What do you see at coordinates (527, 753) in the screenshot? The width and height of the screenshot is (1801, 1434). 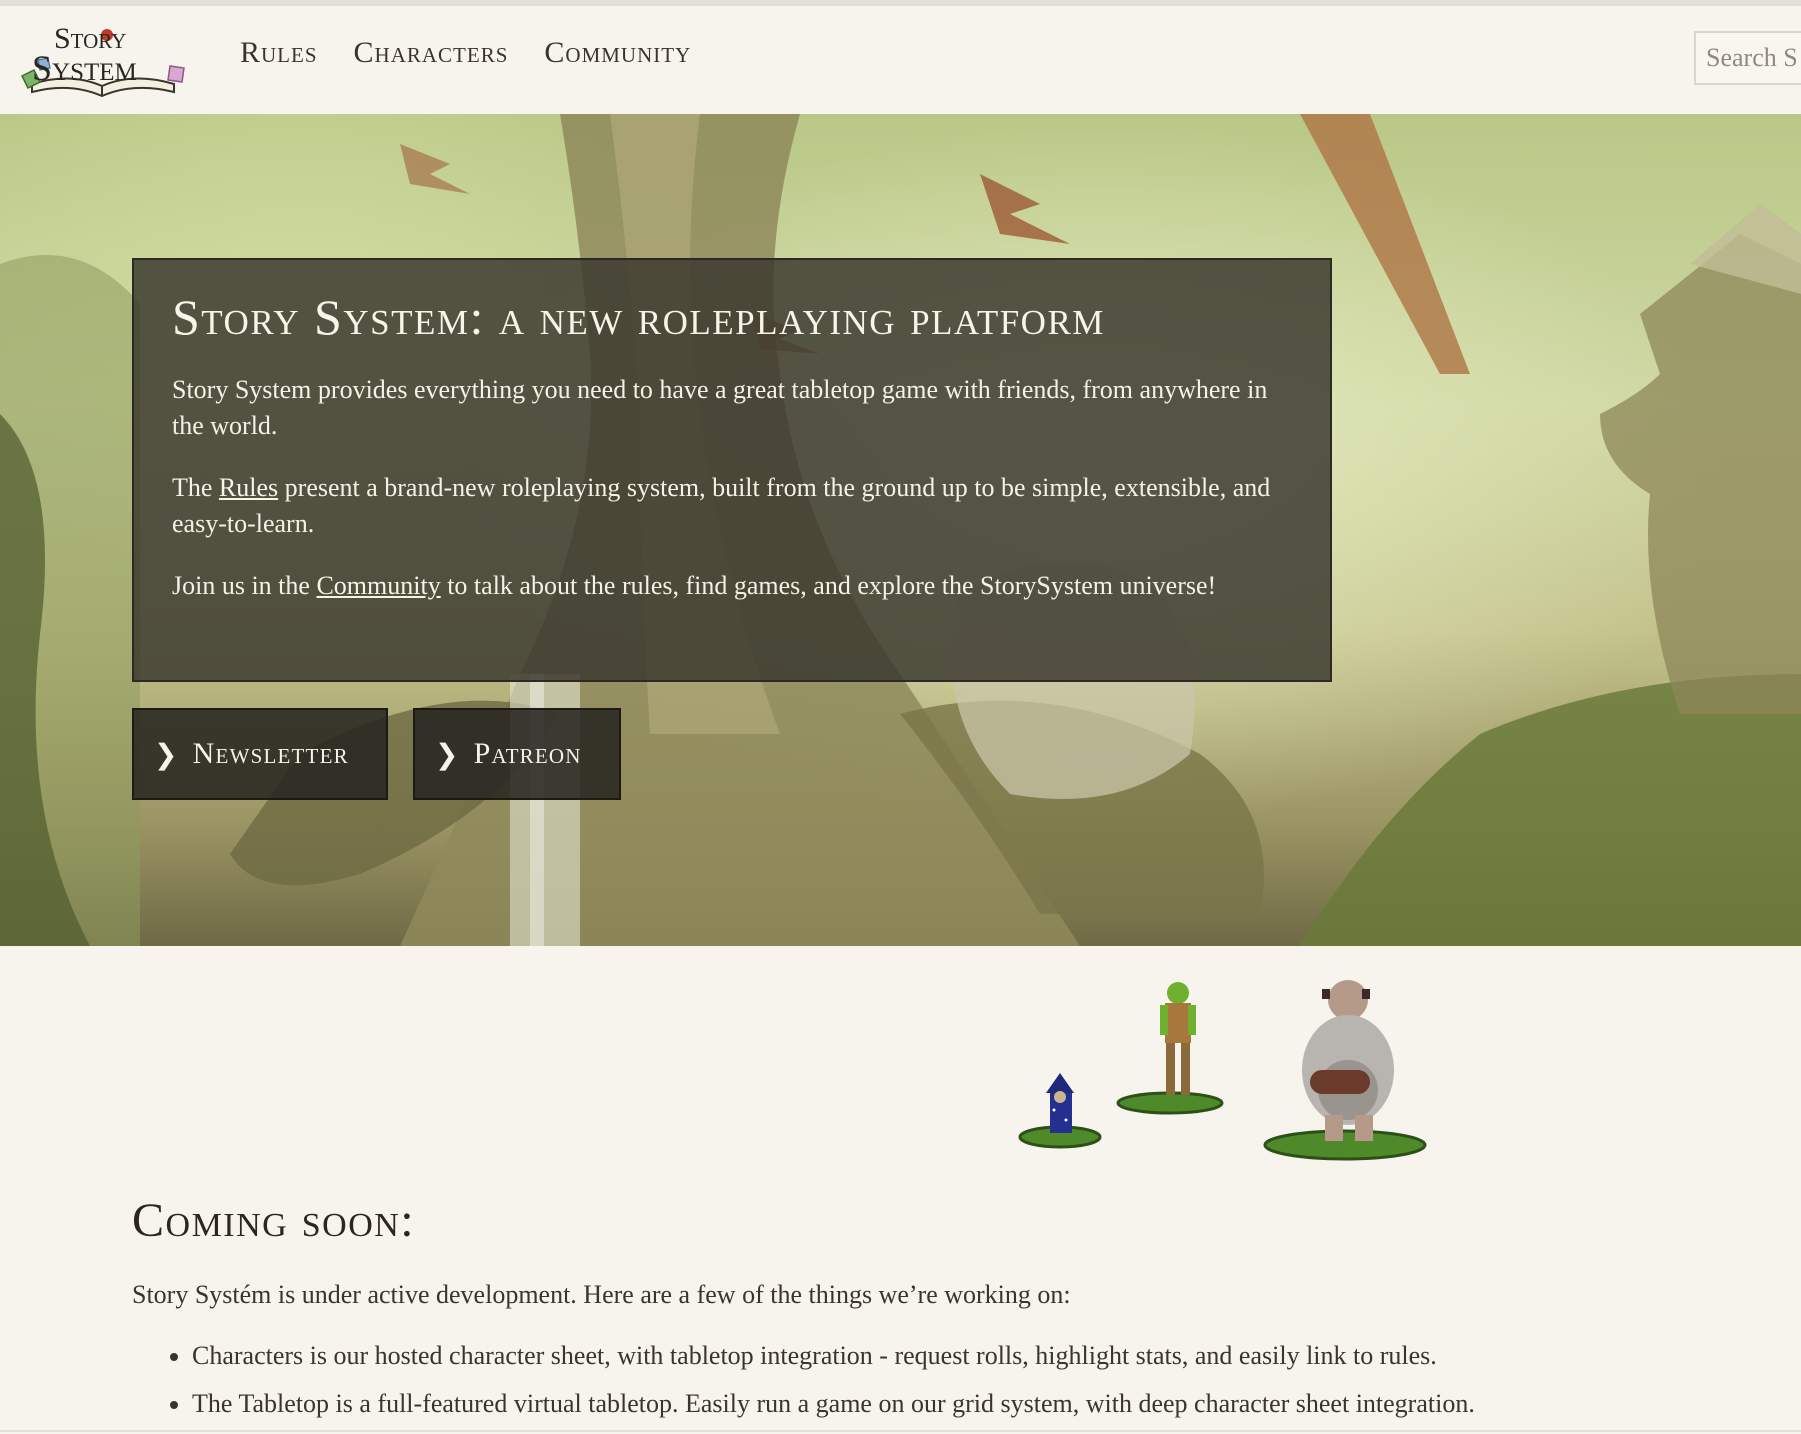 I see `patreon-label: Patreon` at bounding box center [527, 753].